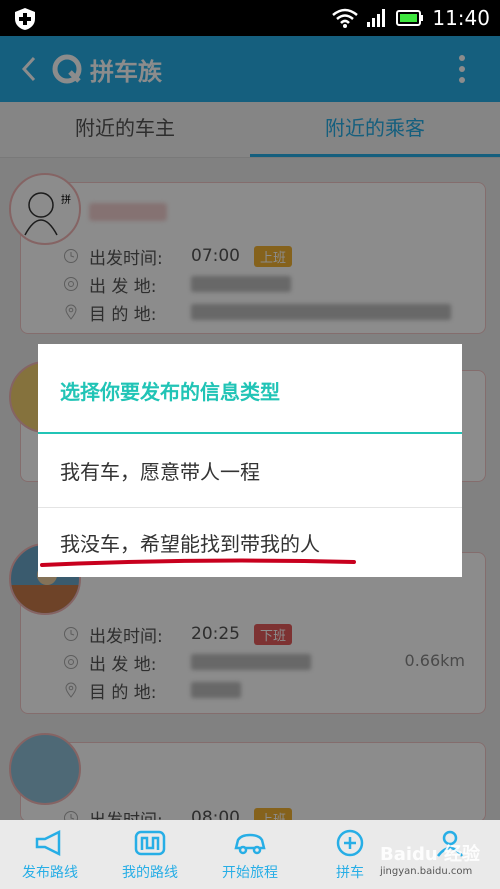  I want to click on nav-label: 发布路线, so click(50, 873).